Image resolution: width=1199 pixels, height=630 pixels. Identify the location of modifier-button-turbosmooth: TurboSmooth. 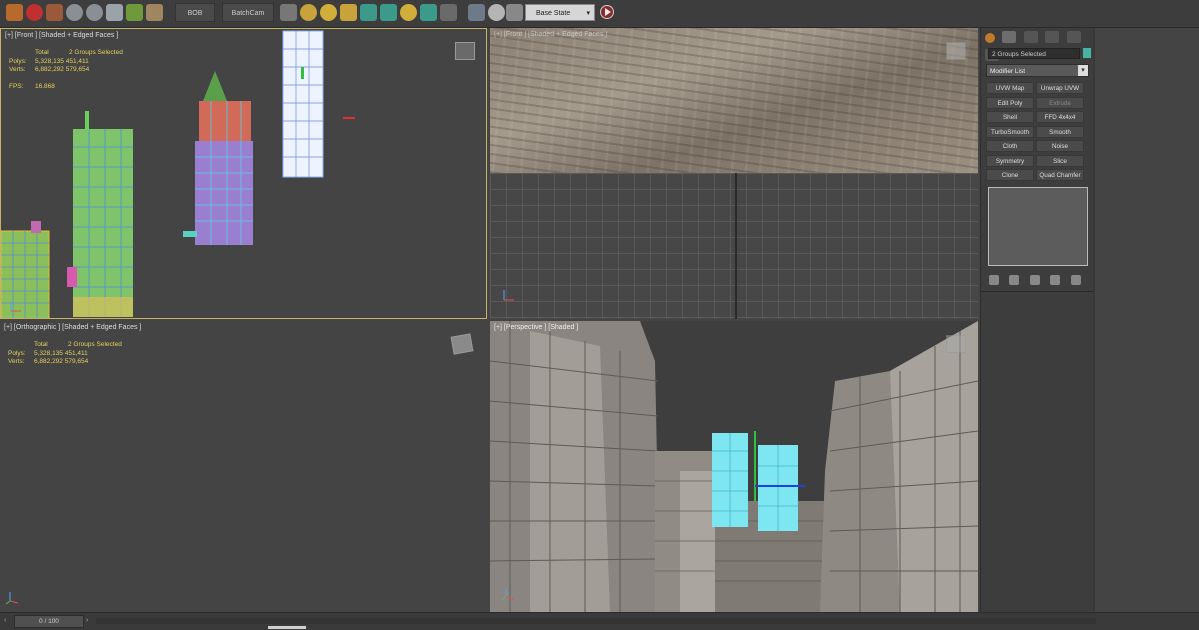
(1010, 131).